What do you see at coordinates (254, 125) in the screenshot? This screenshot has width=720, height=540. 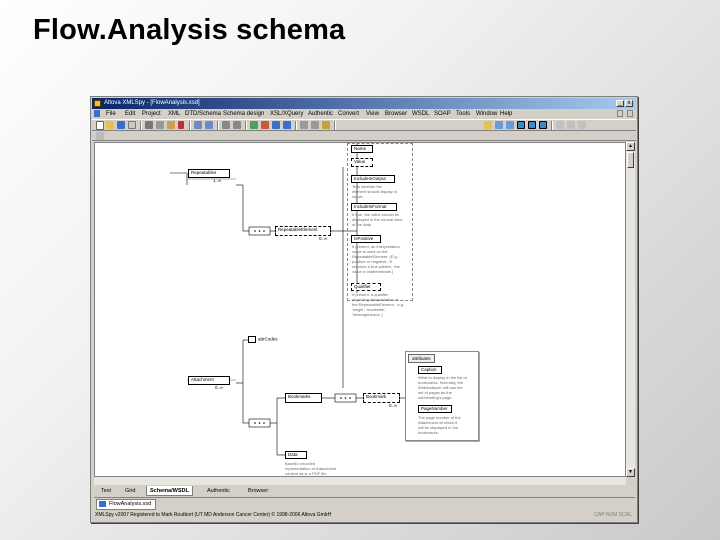 I see `validate-icon` at bounding box center [254, 125].